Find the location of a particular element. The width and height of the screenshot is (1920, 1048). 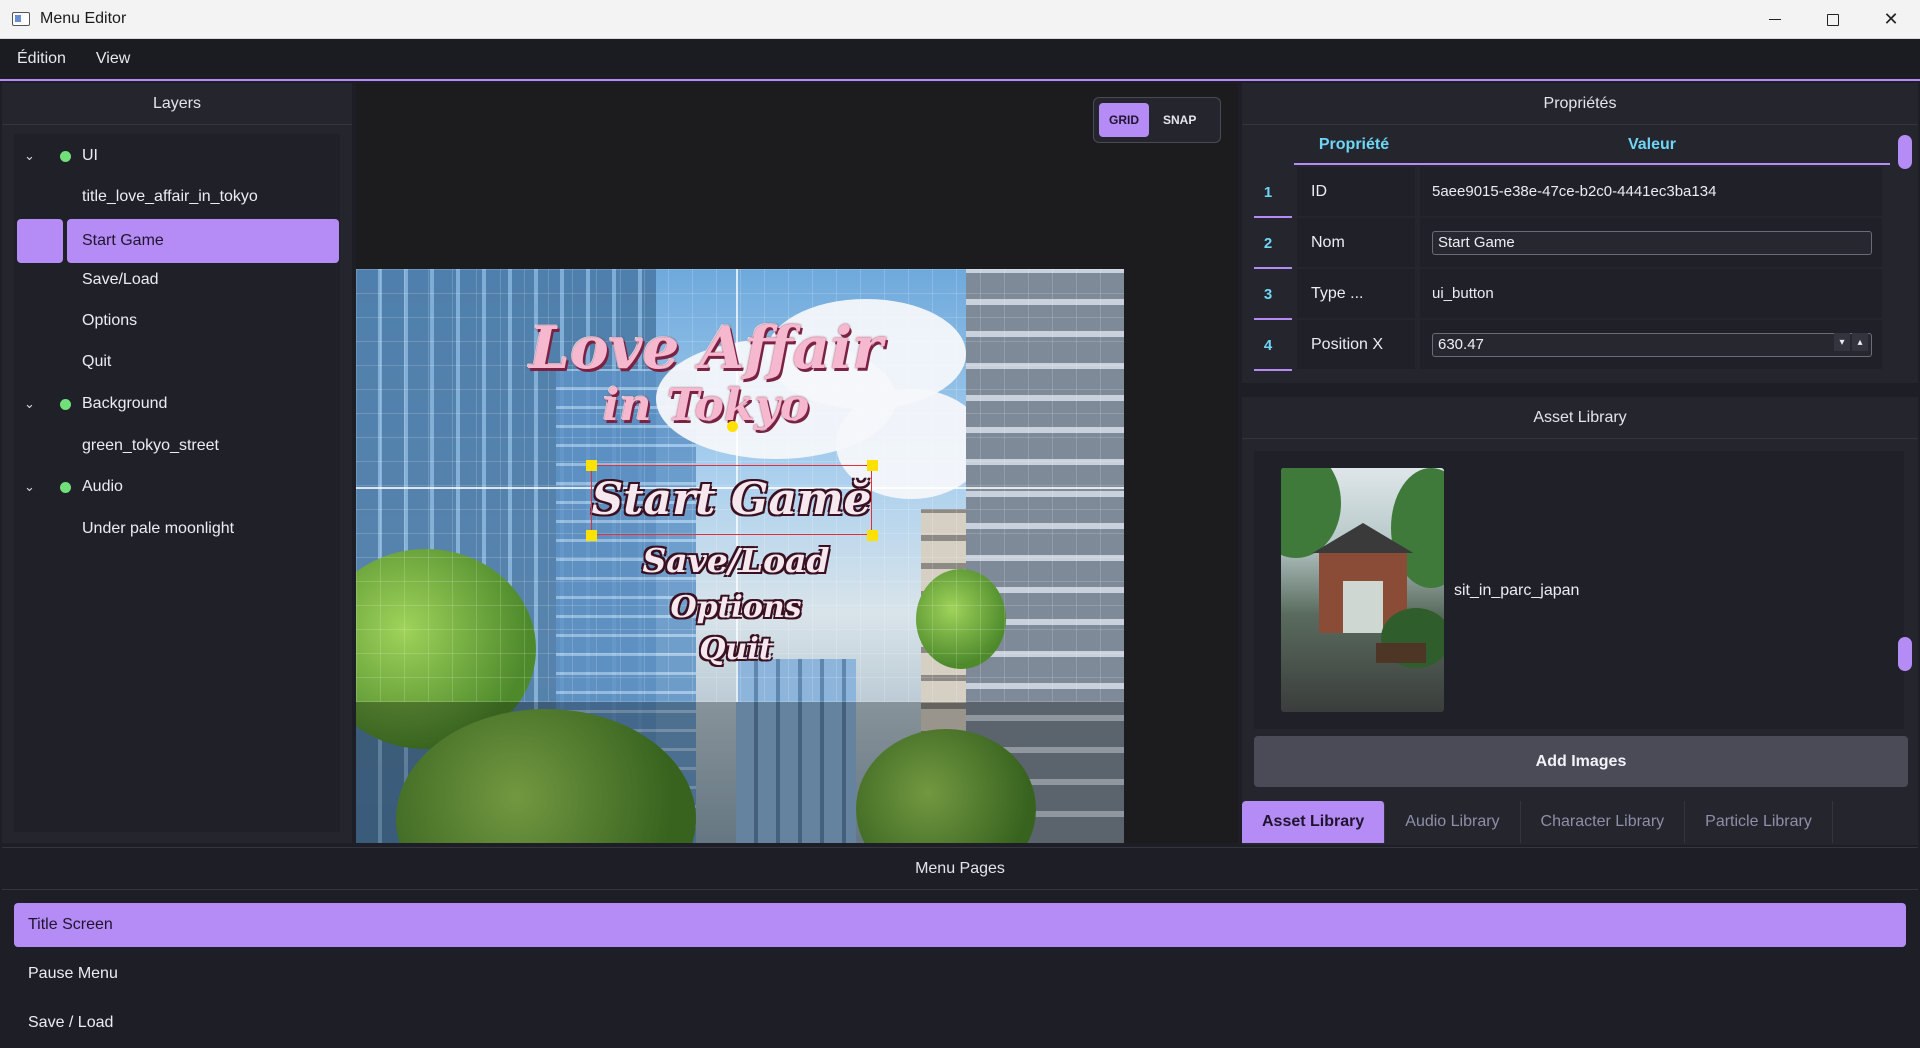

menubar: Édition View is located at coordinates (960, 60).